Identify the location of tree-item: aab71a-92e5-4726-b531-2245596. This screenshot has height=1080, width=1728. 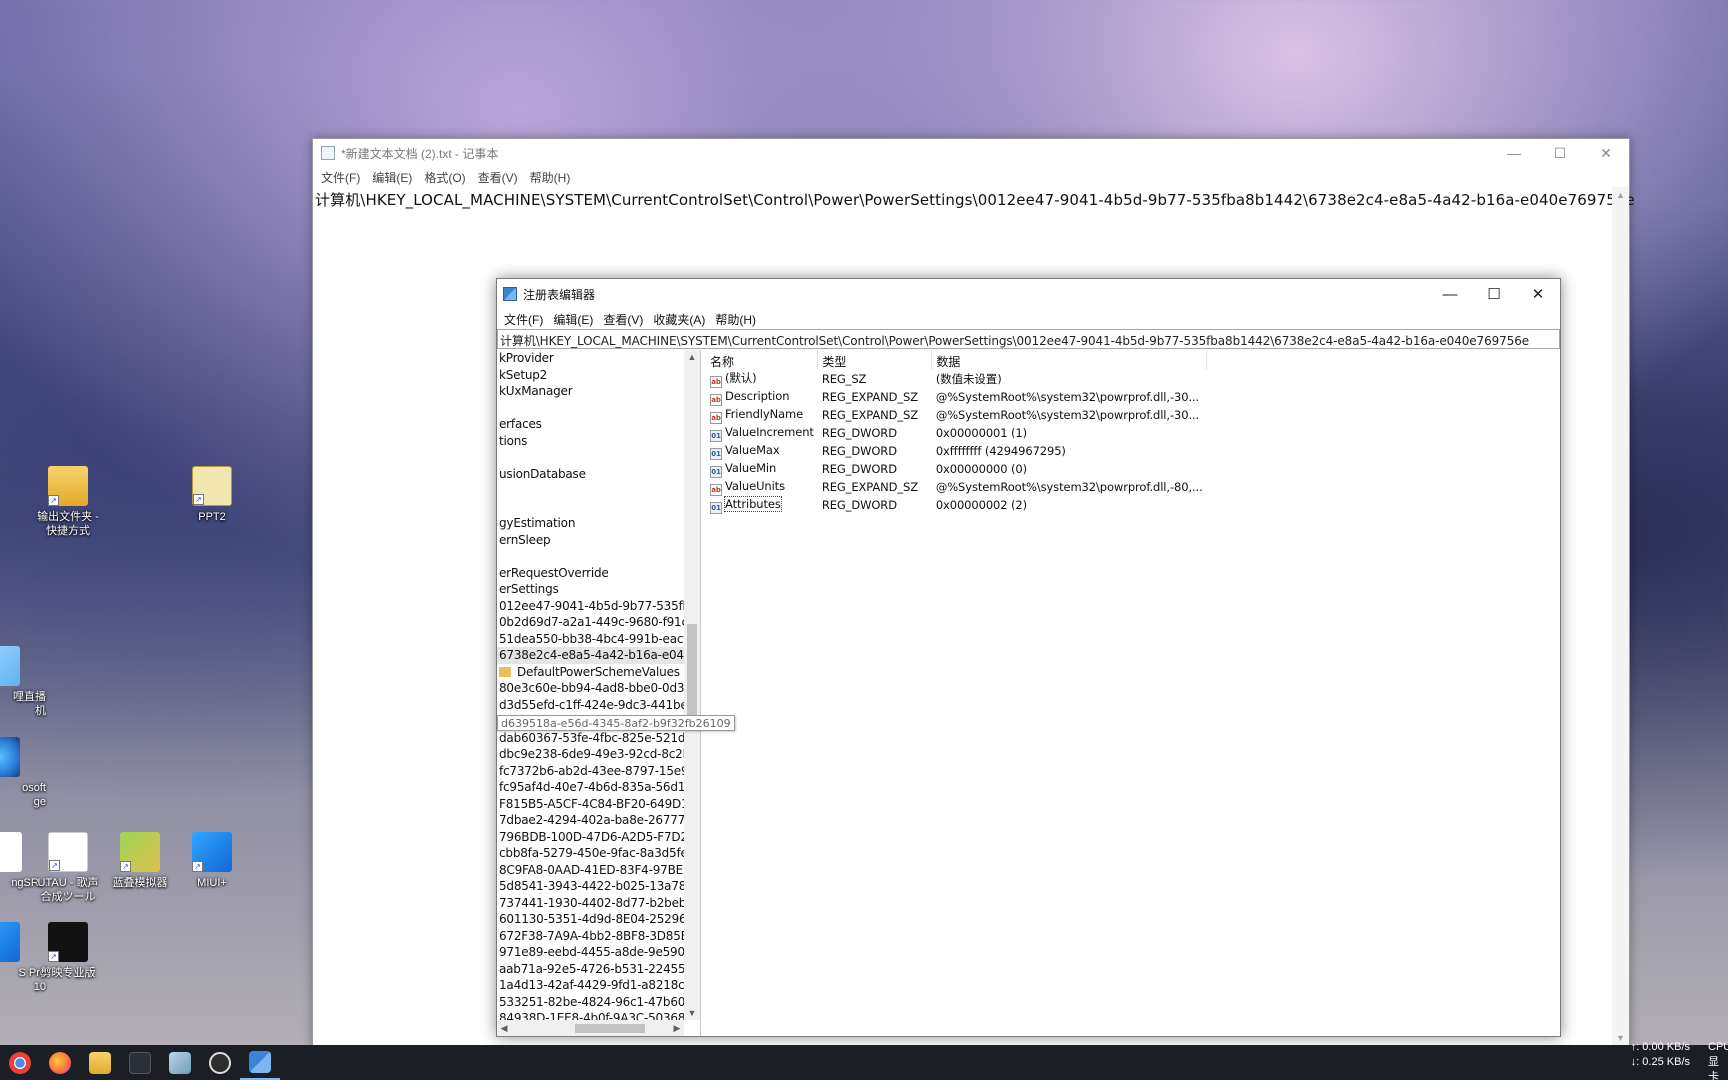
(590, 969).